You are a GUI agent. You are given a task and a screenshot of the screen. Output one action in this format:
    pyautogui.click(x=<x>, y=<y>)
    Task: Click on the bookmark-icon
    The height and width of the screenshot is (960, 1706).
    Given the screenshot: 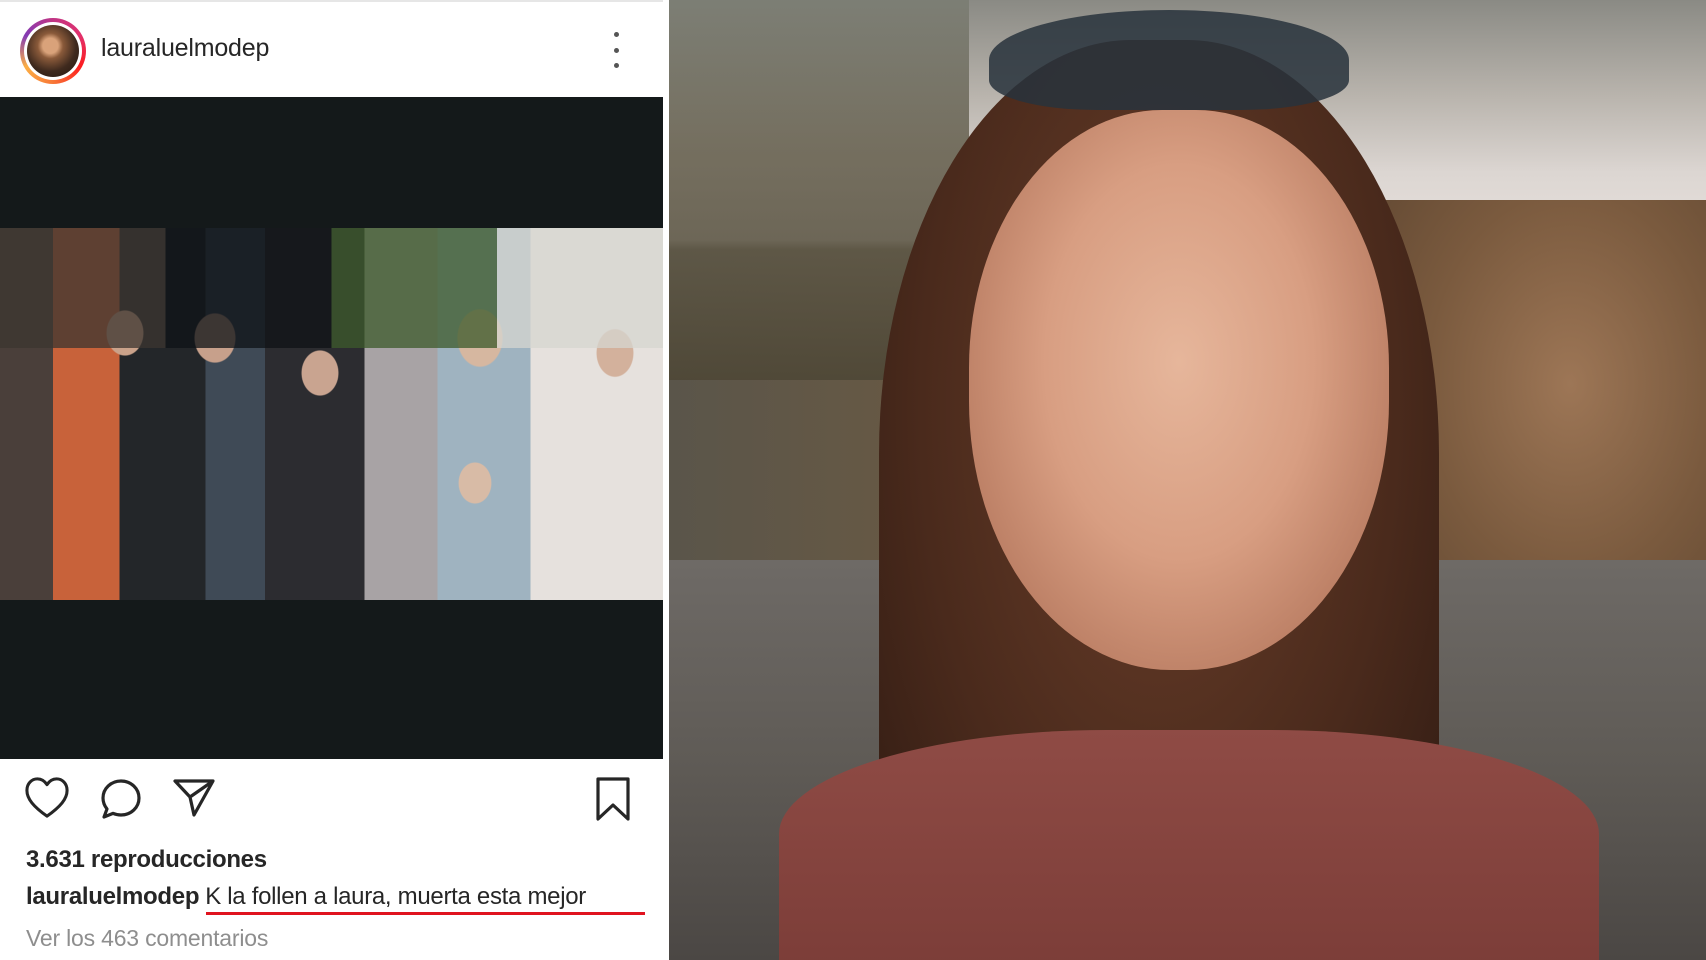 What is the action you would take?
    pyautogui.click(x=613, y=799)
    